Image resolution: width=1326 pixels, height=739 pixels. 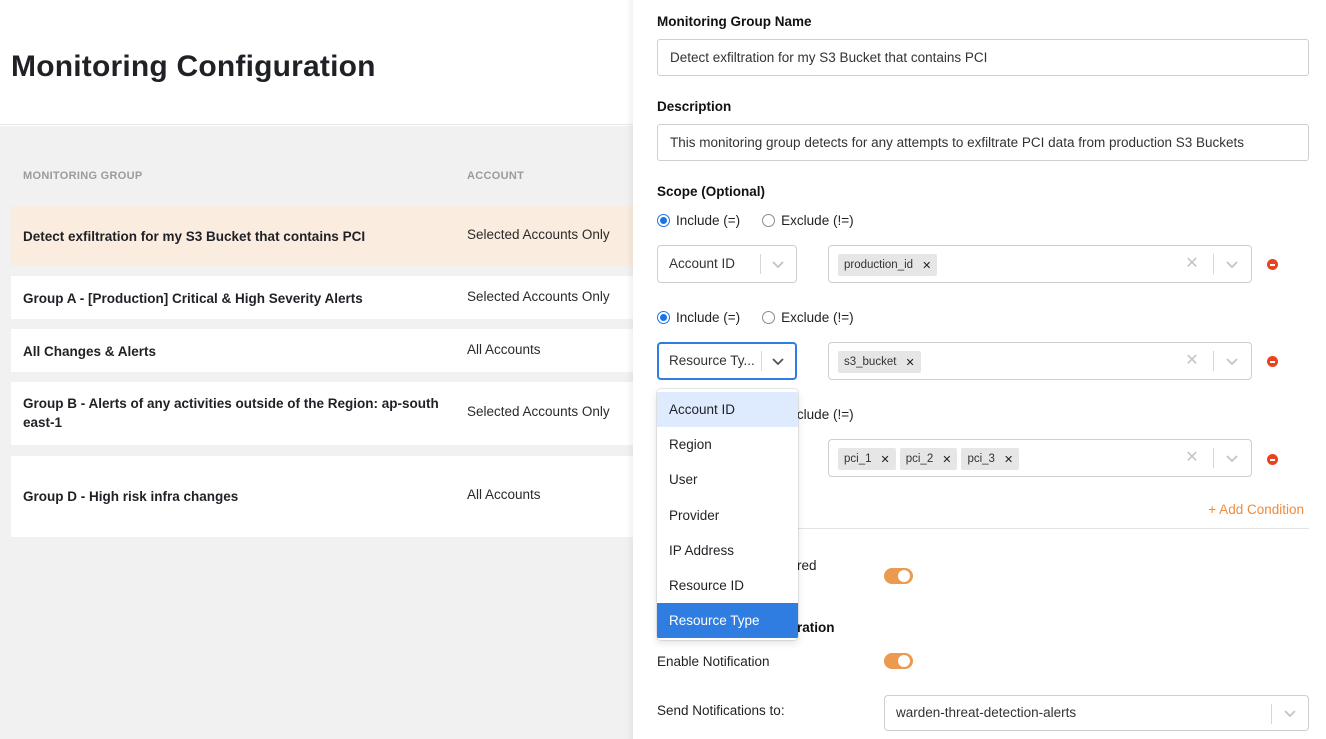 I want to click on value-chip: production_id ✕, so click(x=888, y=265).